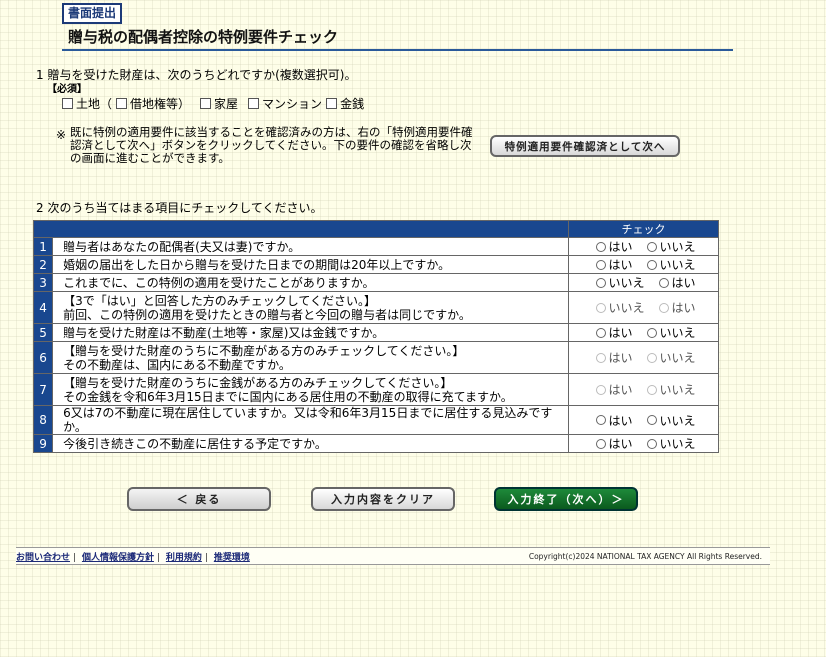  Describe the element at coordinates (626, 308) in the screenshot. I see `answer-a-label: いいえ` at that location.